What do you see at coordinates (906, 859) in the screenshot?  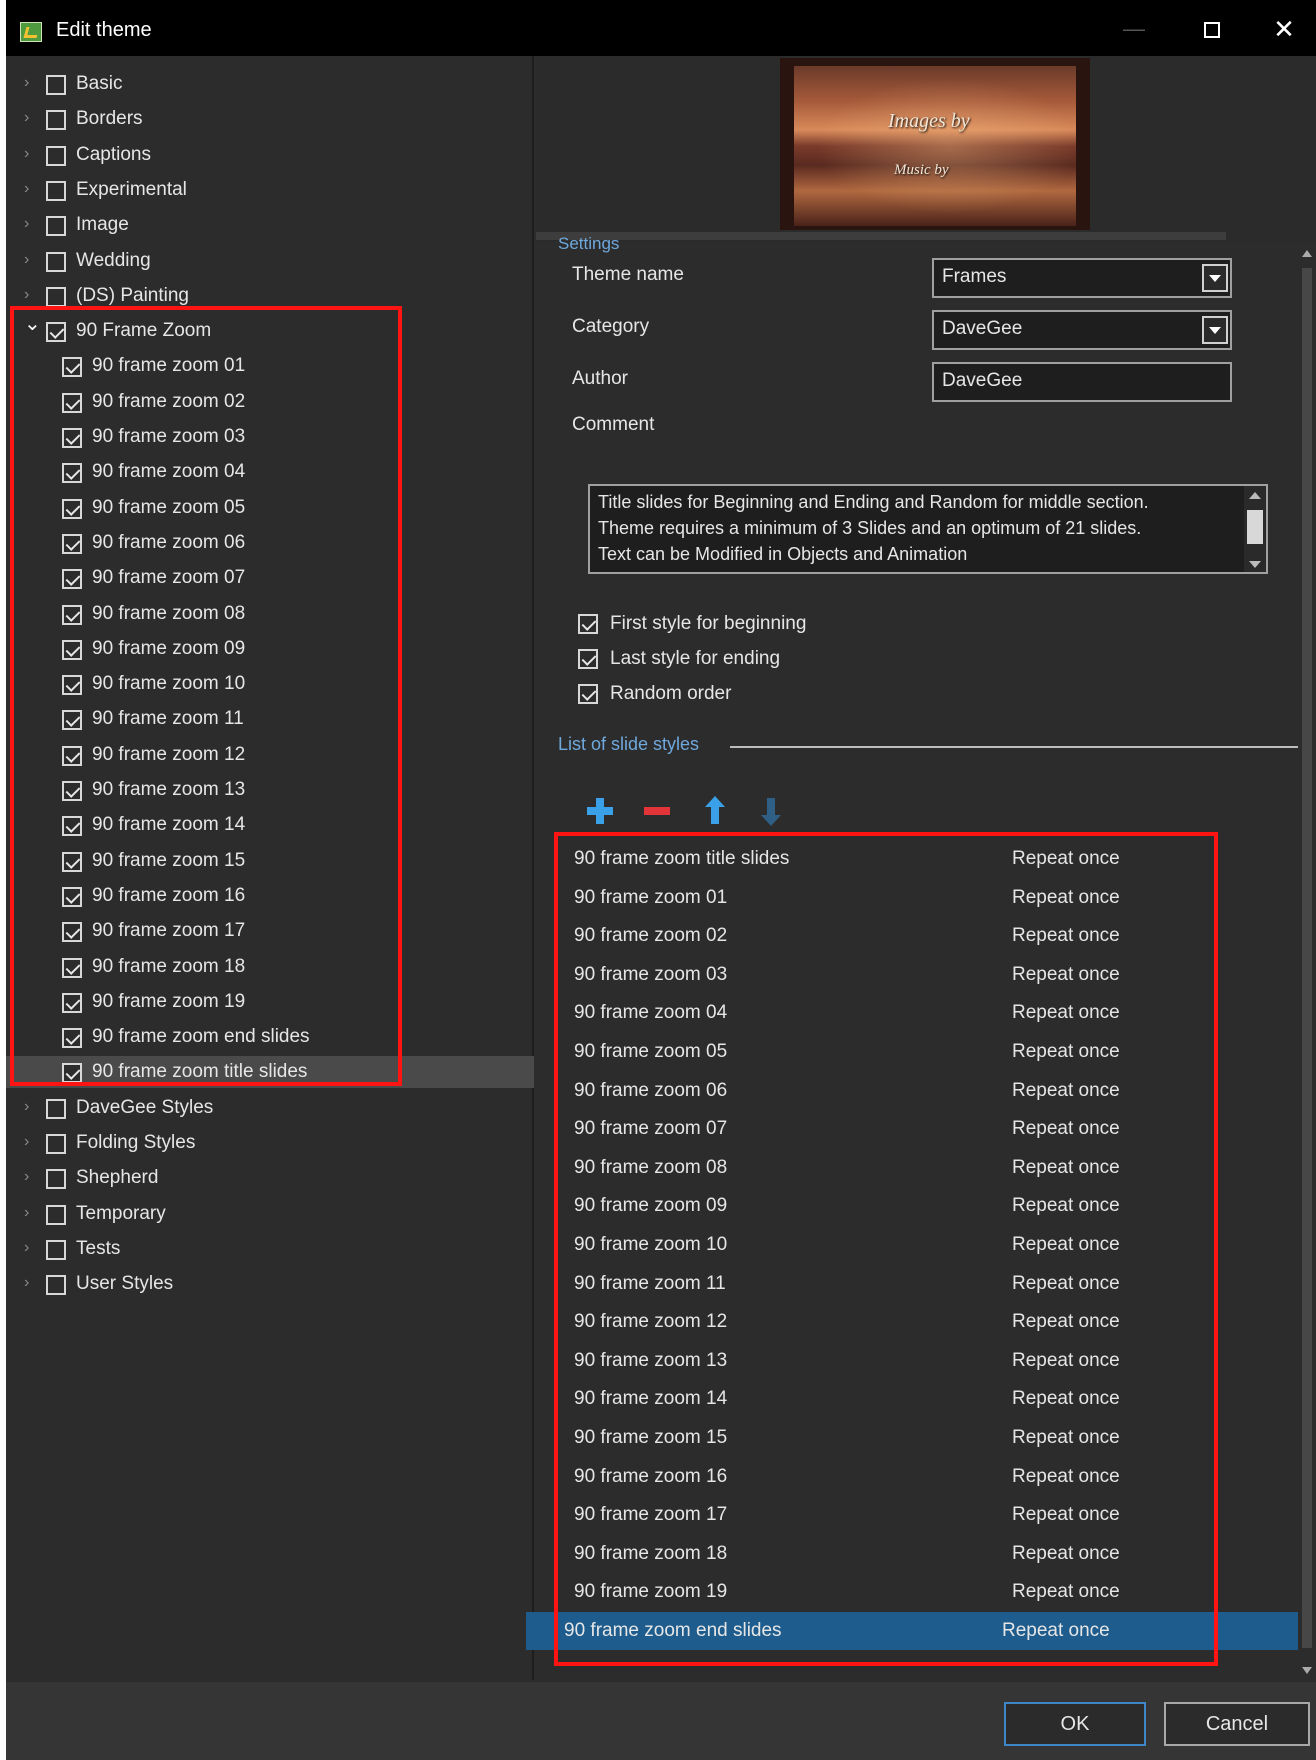 I see `slide-style-row: 90 frame zoom title slides Repeat once` at bounding box center [906, 859].